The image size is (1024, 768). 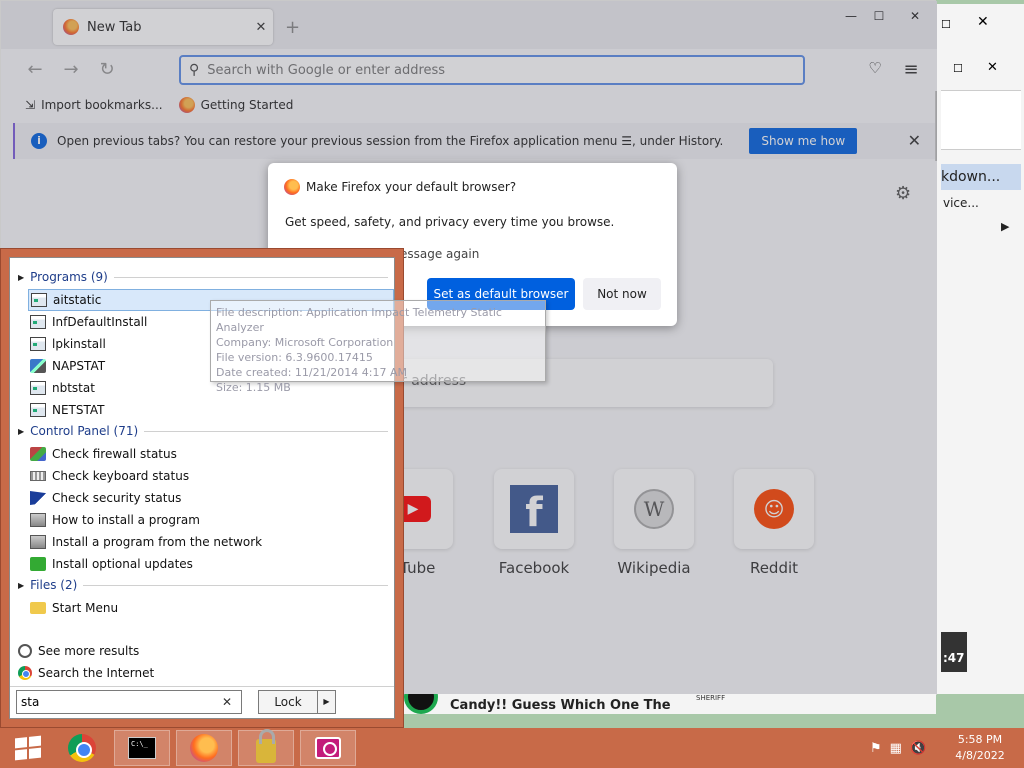 I want to click on news-thumbnail, so click(x=421, y=704).